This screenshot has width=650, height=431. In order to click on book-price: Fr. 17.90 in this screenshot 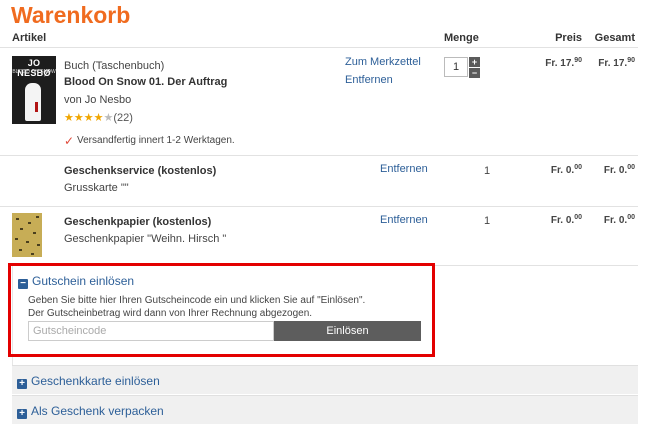, I will do `click(563, 63)`.